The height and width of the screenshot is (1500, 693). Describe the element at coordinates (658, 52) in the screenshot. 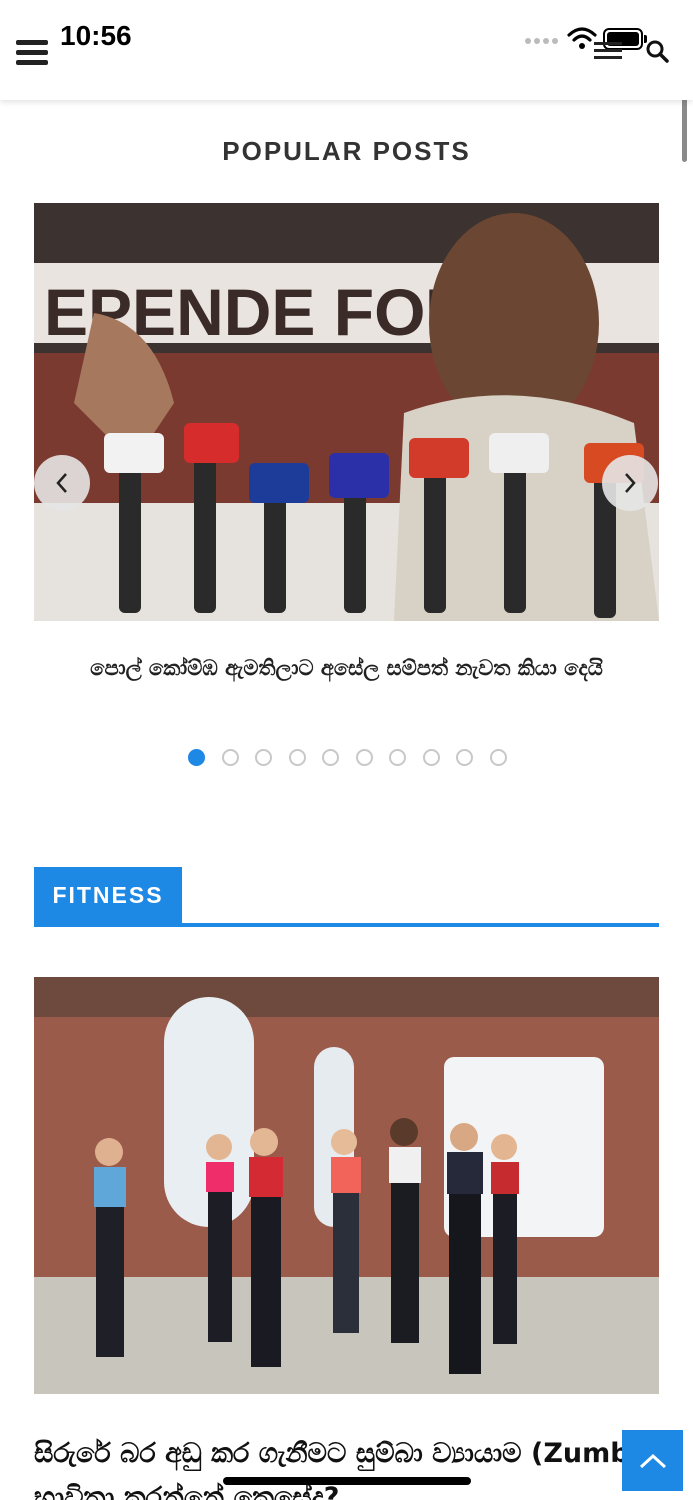

I see `search-icon` at that location.